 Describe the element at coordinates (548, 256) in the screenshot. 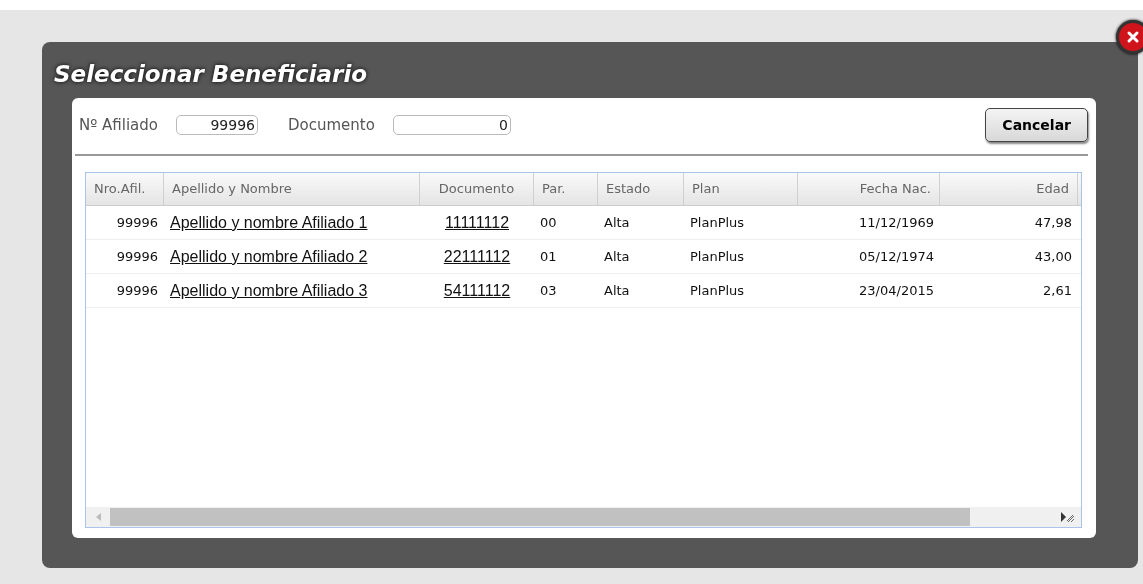

I see `table-cell: 01` at that location.